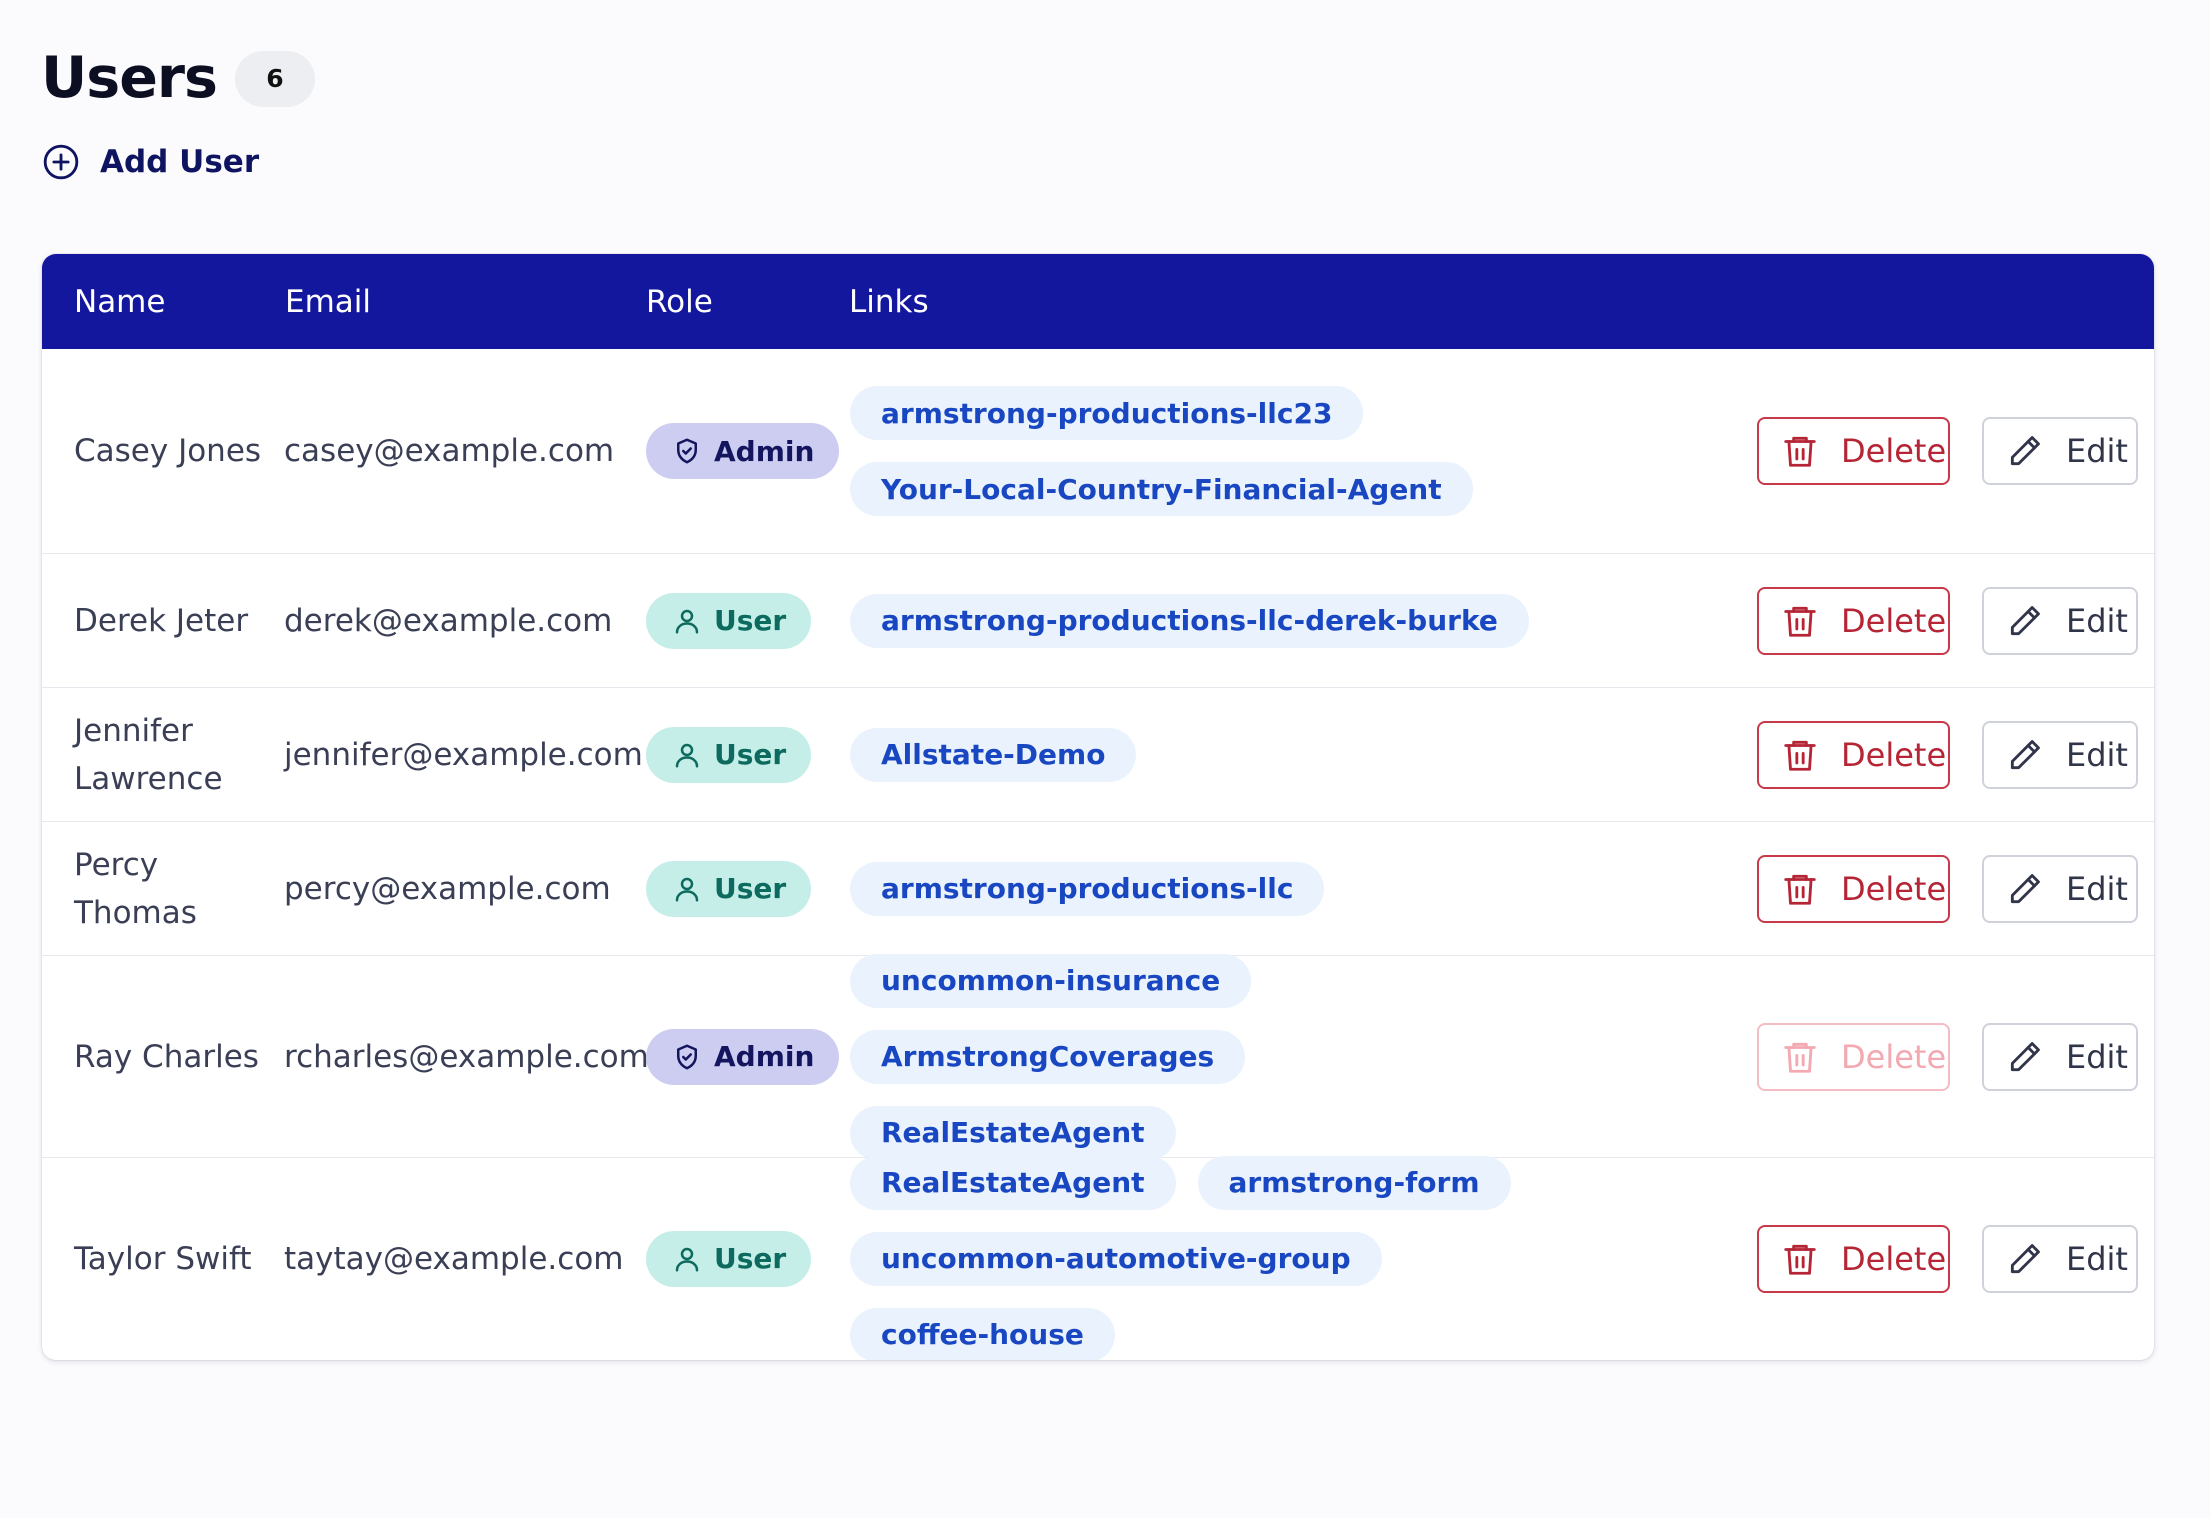 This screenshot has width=2210, height=1518. I want to click on link-chip: armstrong-productions-llc, so click(1087, 888).